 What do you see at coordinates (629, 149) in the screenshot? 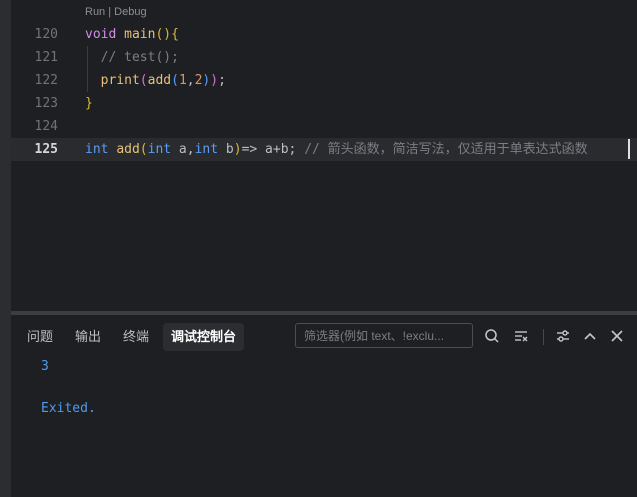
I see `text-cursor` at bounding box center [629, 149].